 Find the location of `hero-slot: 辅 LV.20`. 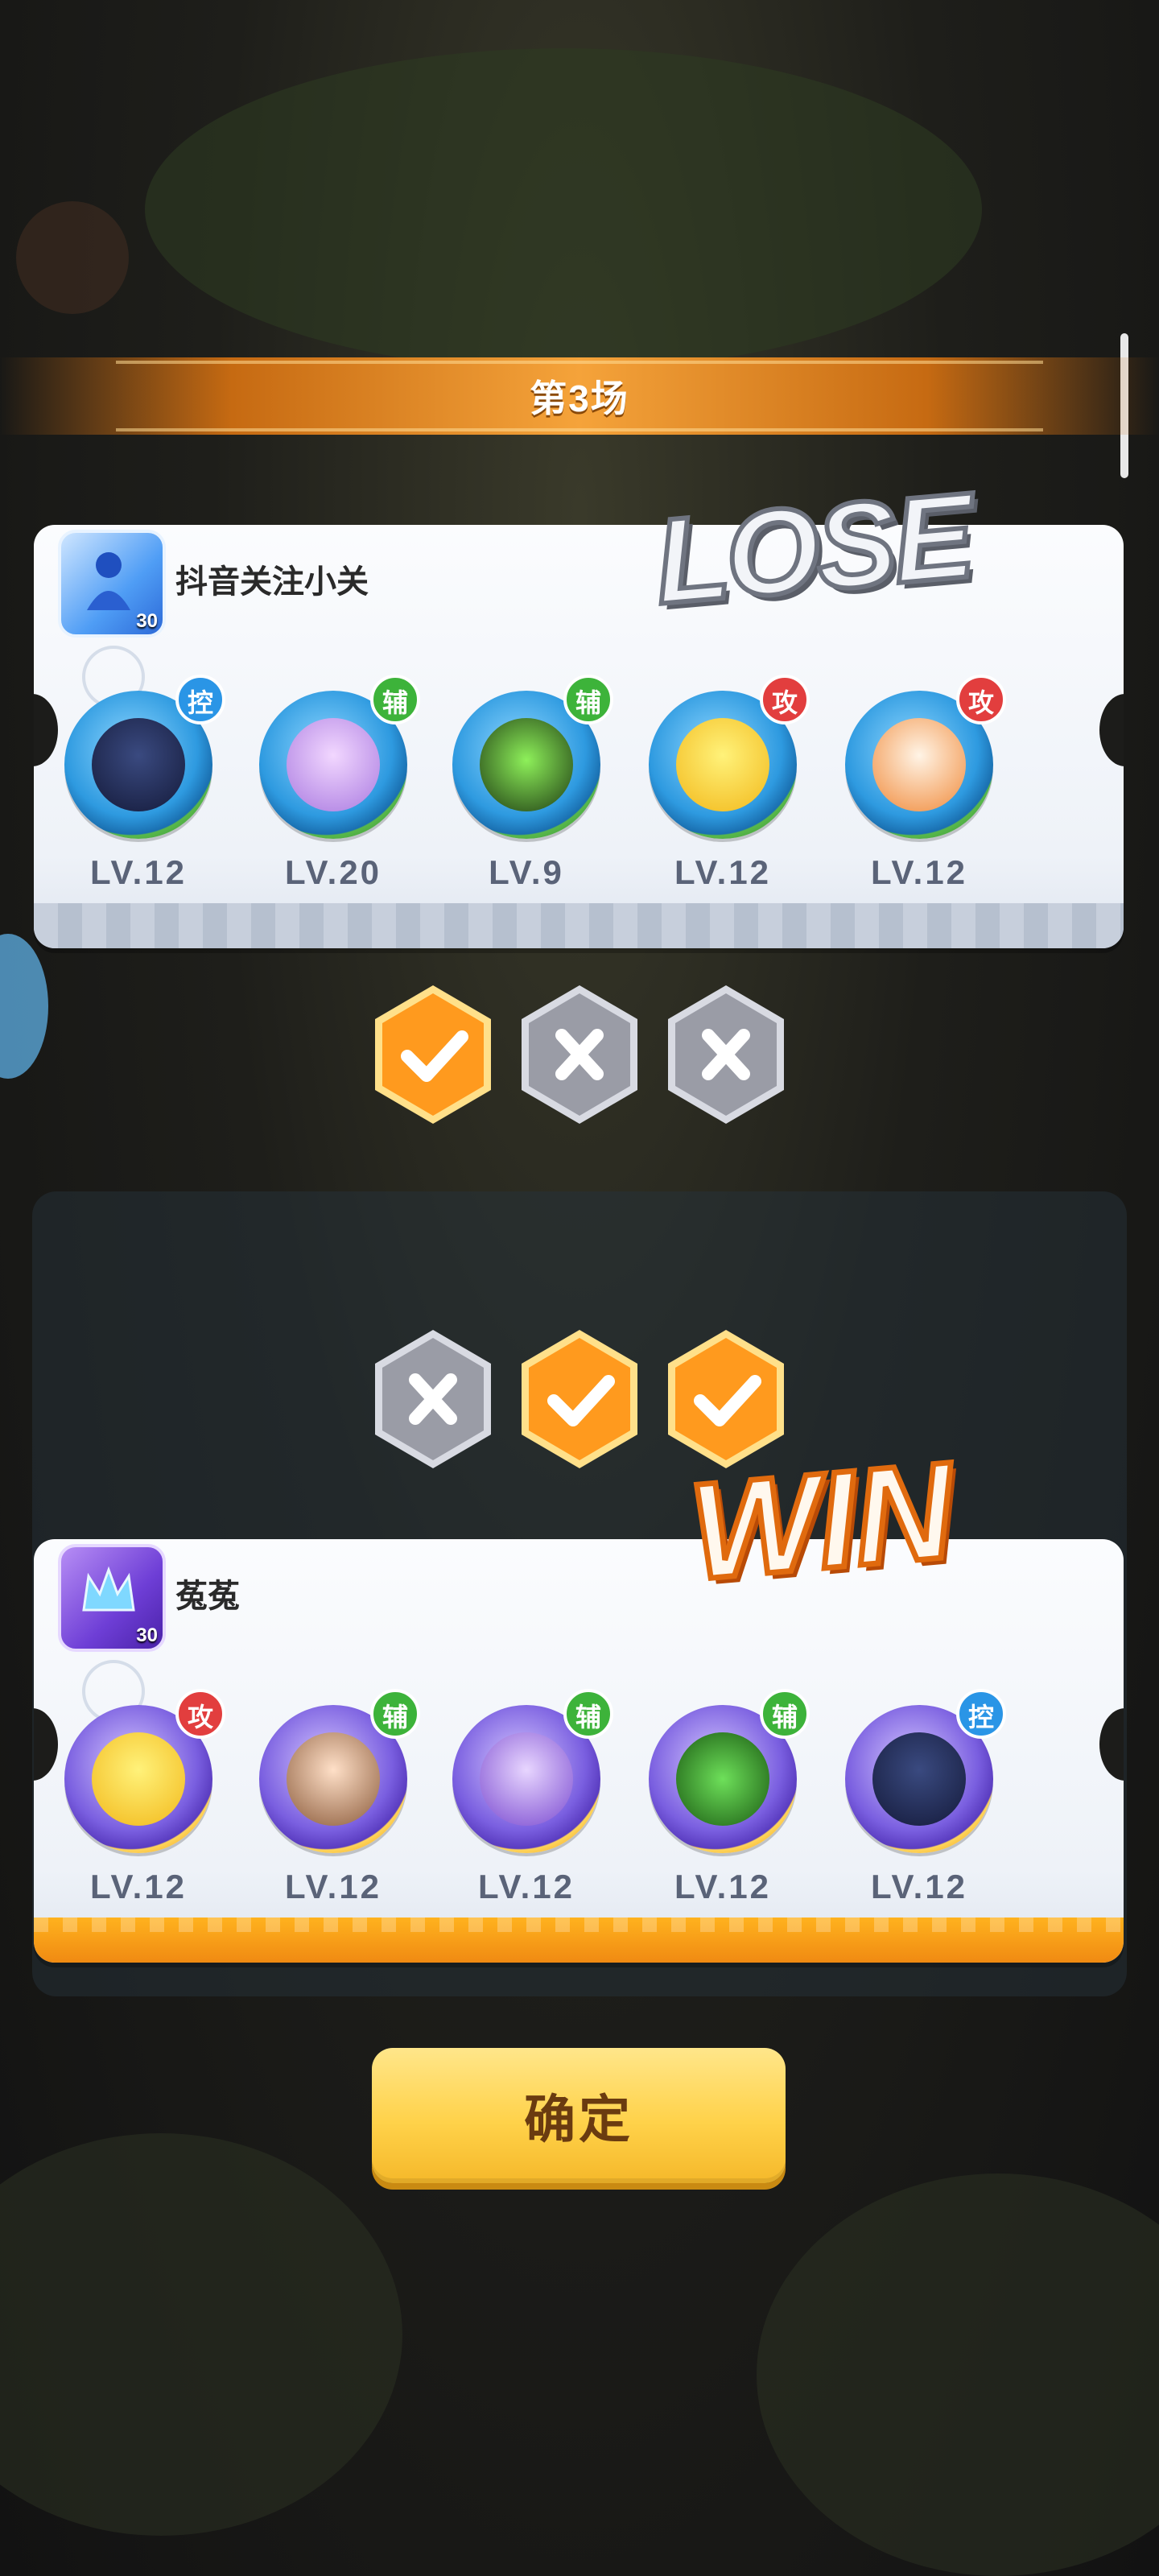

hero-slot: 辅 LV.20 is located at coordinates (333, 783).